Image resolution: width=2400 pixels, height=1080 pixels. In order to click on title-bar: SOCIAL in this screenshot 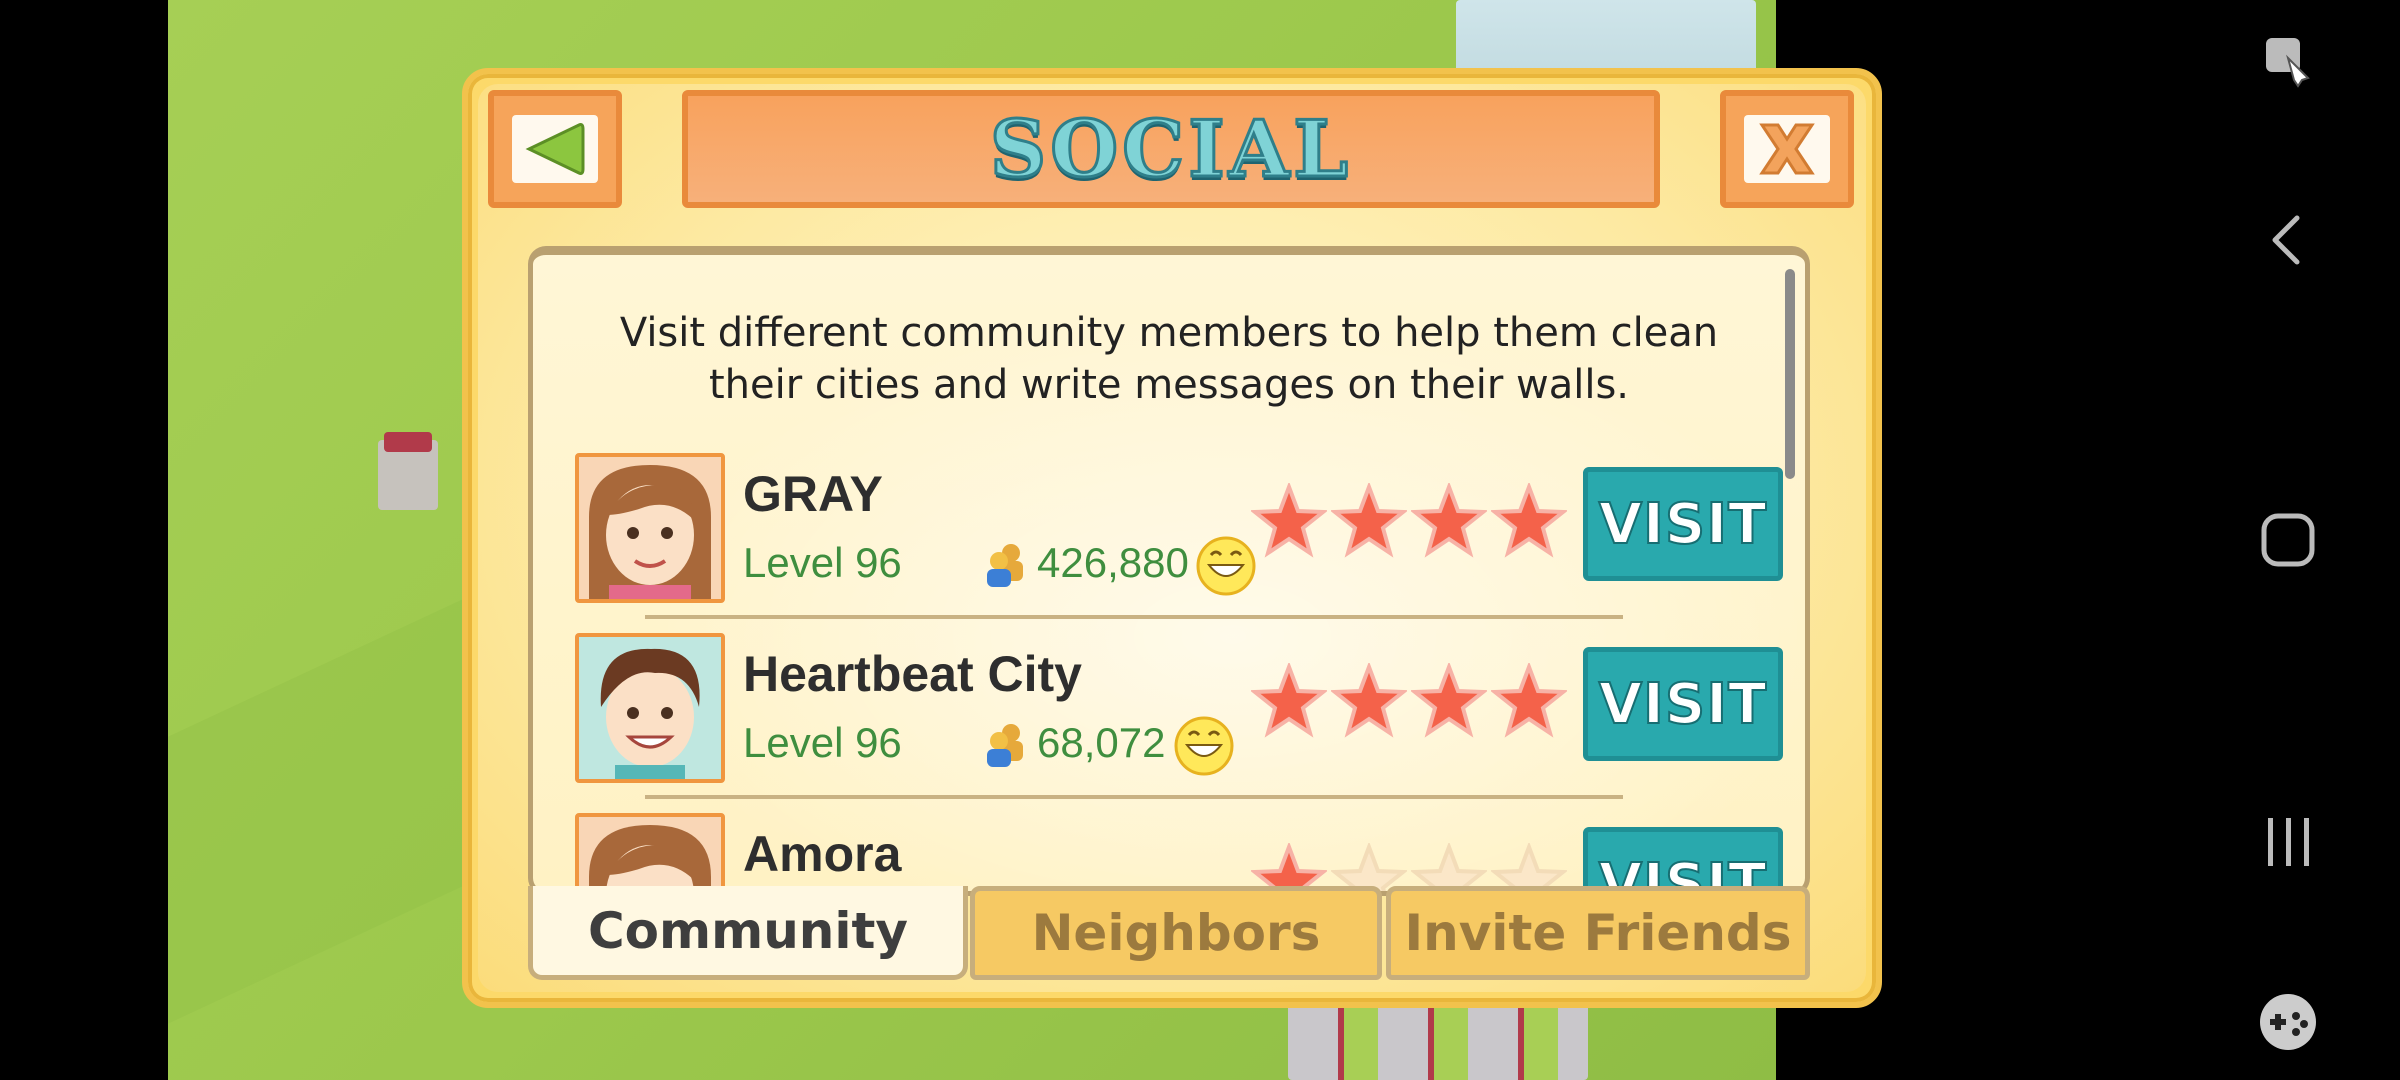, I will do `click(1171, 149)`.